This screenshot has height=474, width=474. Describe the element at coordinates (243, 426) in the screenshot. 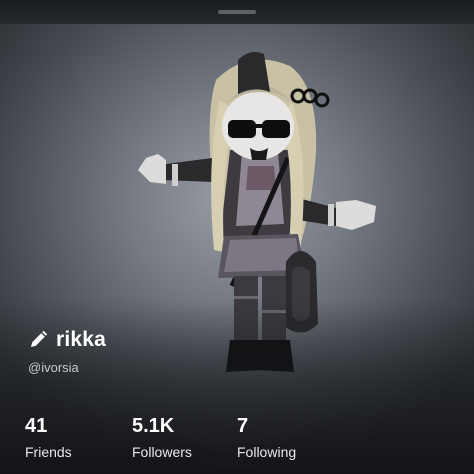

I see `following-count: 7` at that location.